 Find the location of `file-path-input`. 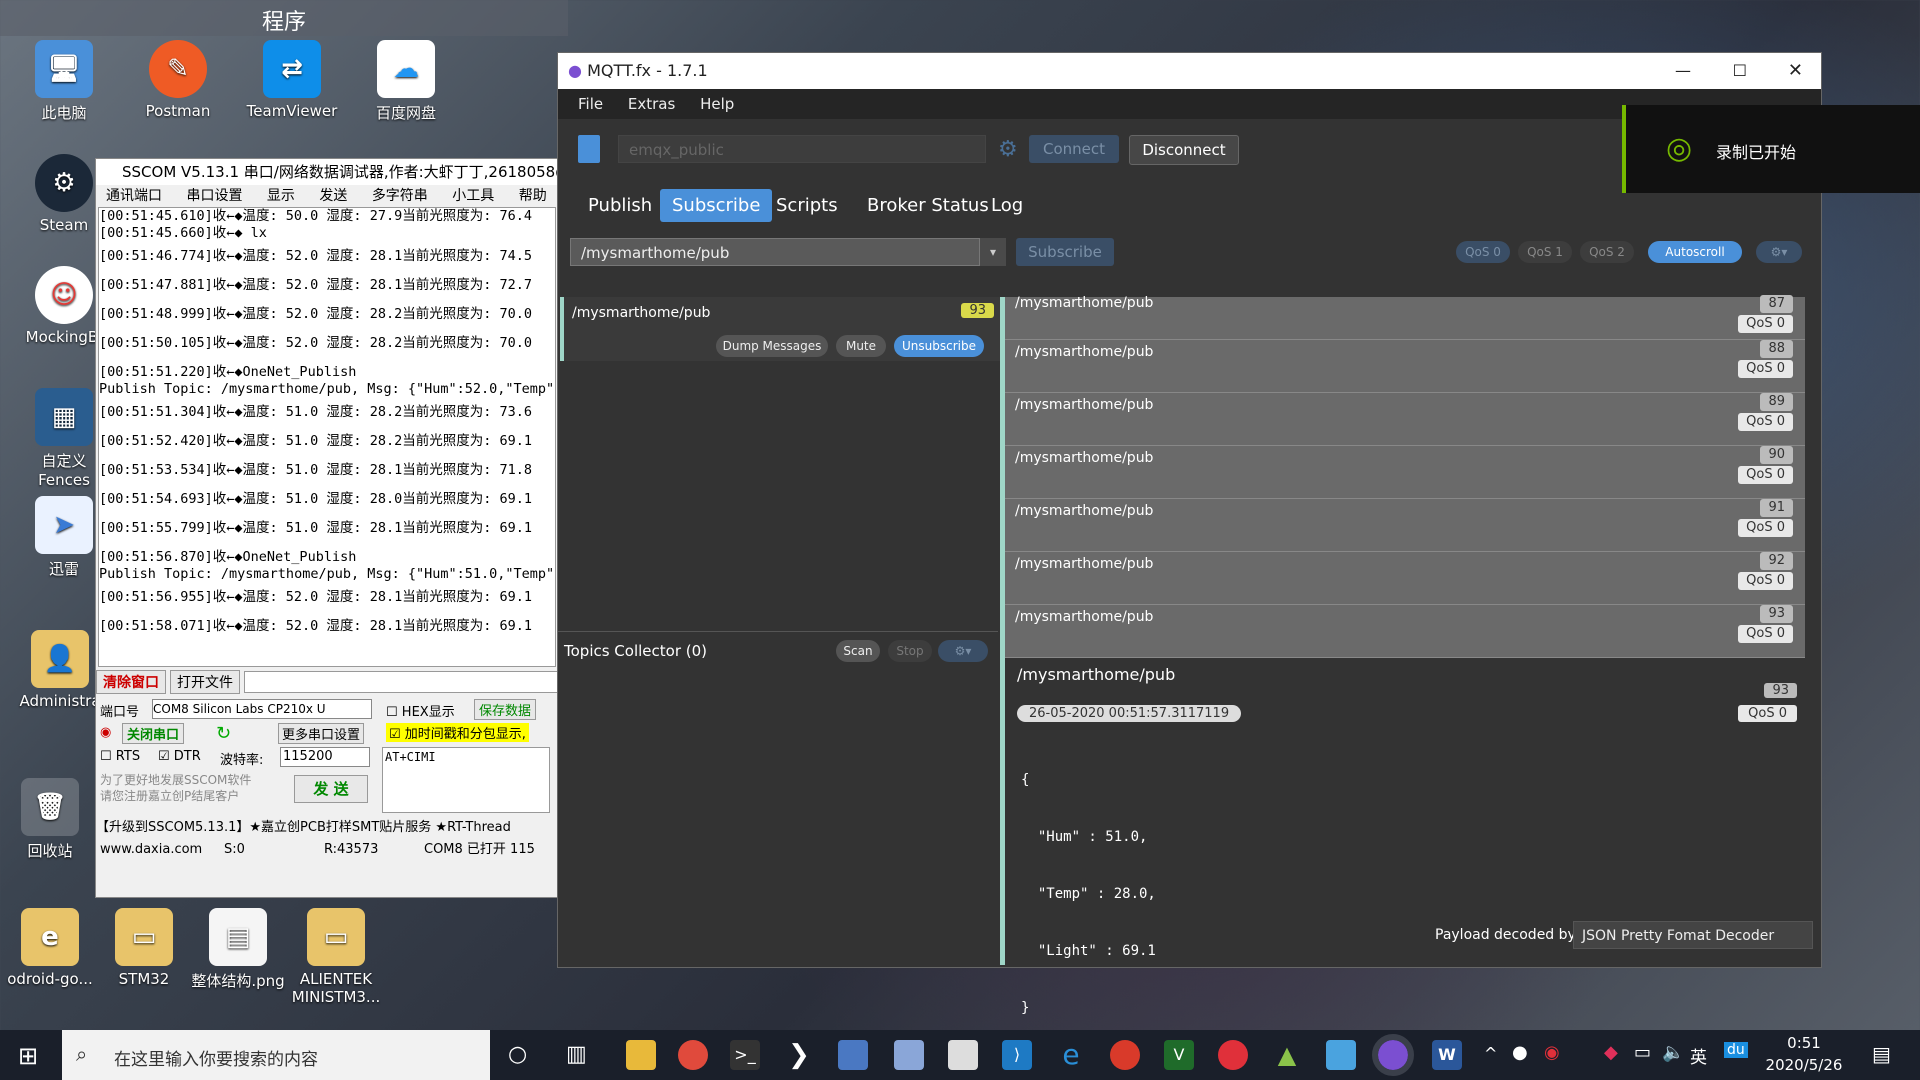

file-path-input is located at coordinates (401, 682).